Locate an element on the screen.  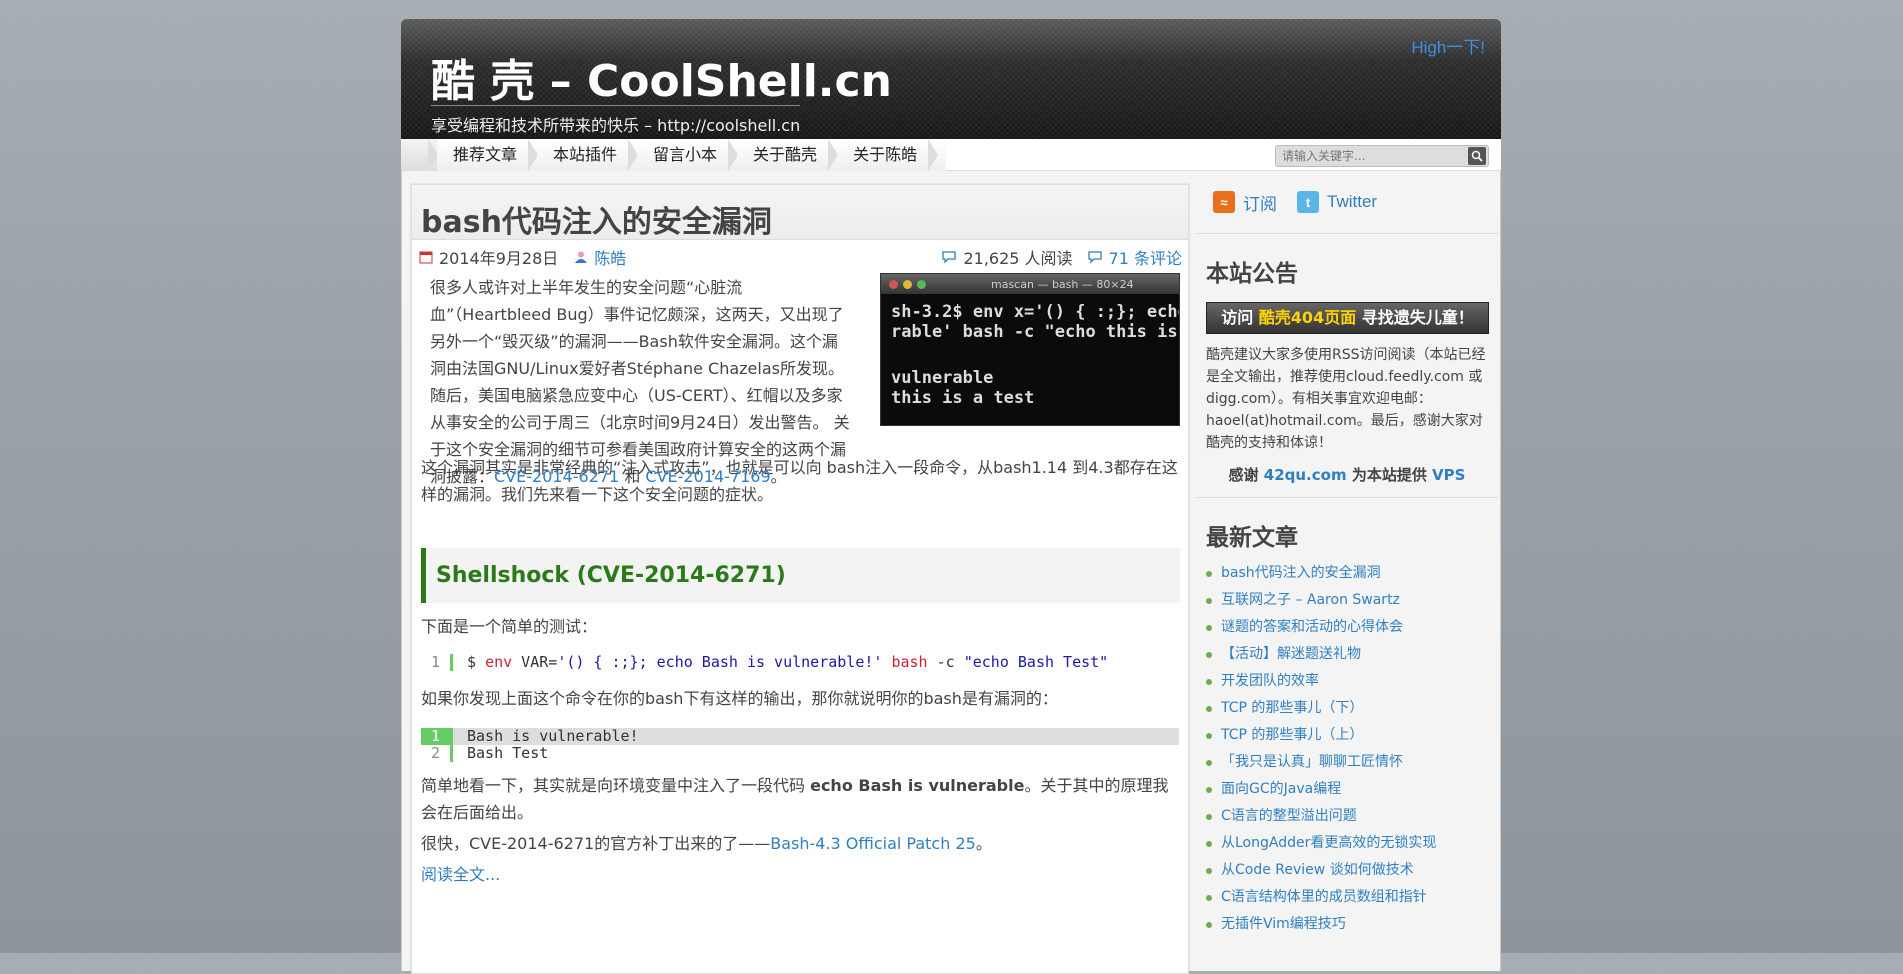
recent-post-item: 「我只是认真」聊聊工匠情怀 is located at coordinates (1352, 762).